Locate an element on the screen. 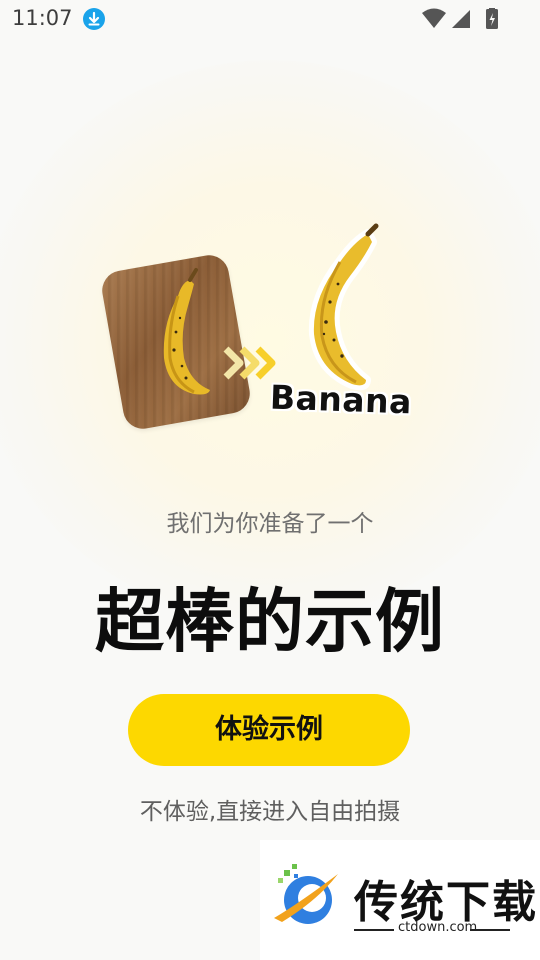 Image resolution: width=540 pixels, height=960 pixels. banana-photo-card is located at coordinates (176, 342).